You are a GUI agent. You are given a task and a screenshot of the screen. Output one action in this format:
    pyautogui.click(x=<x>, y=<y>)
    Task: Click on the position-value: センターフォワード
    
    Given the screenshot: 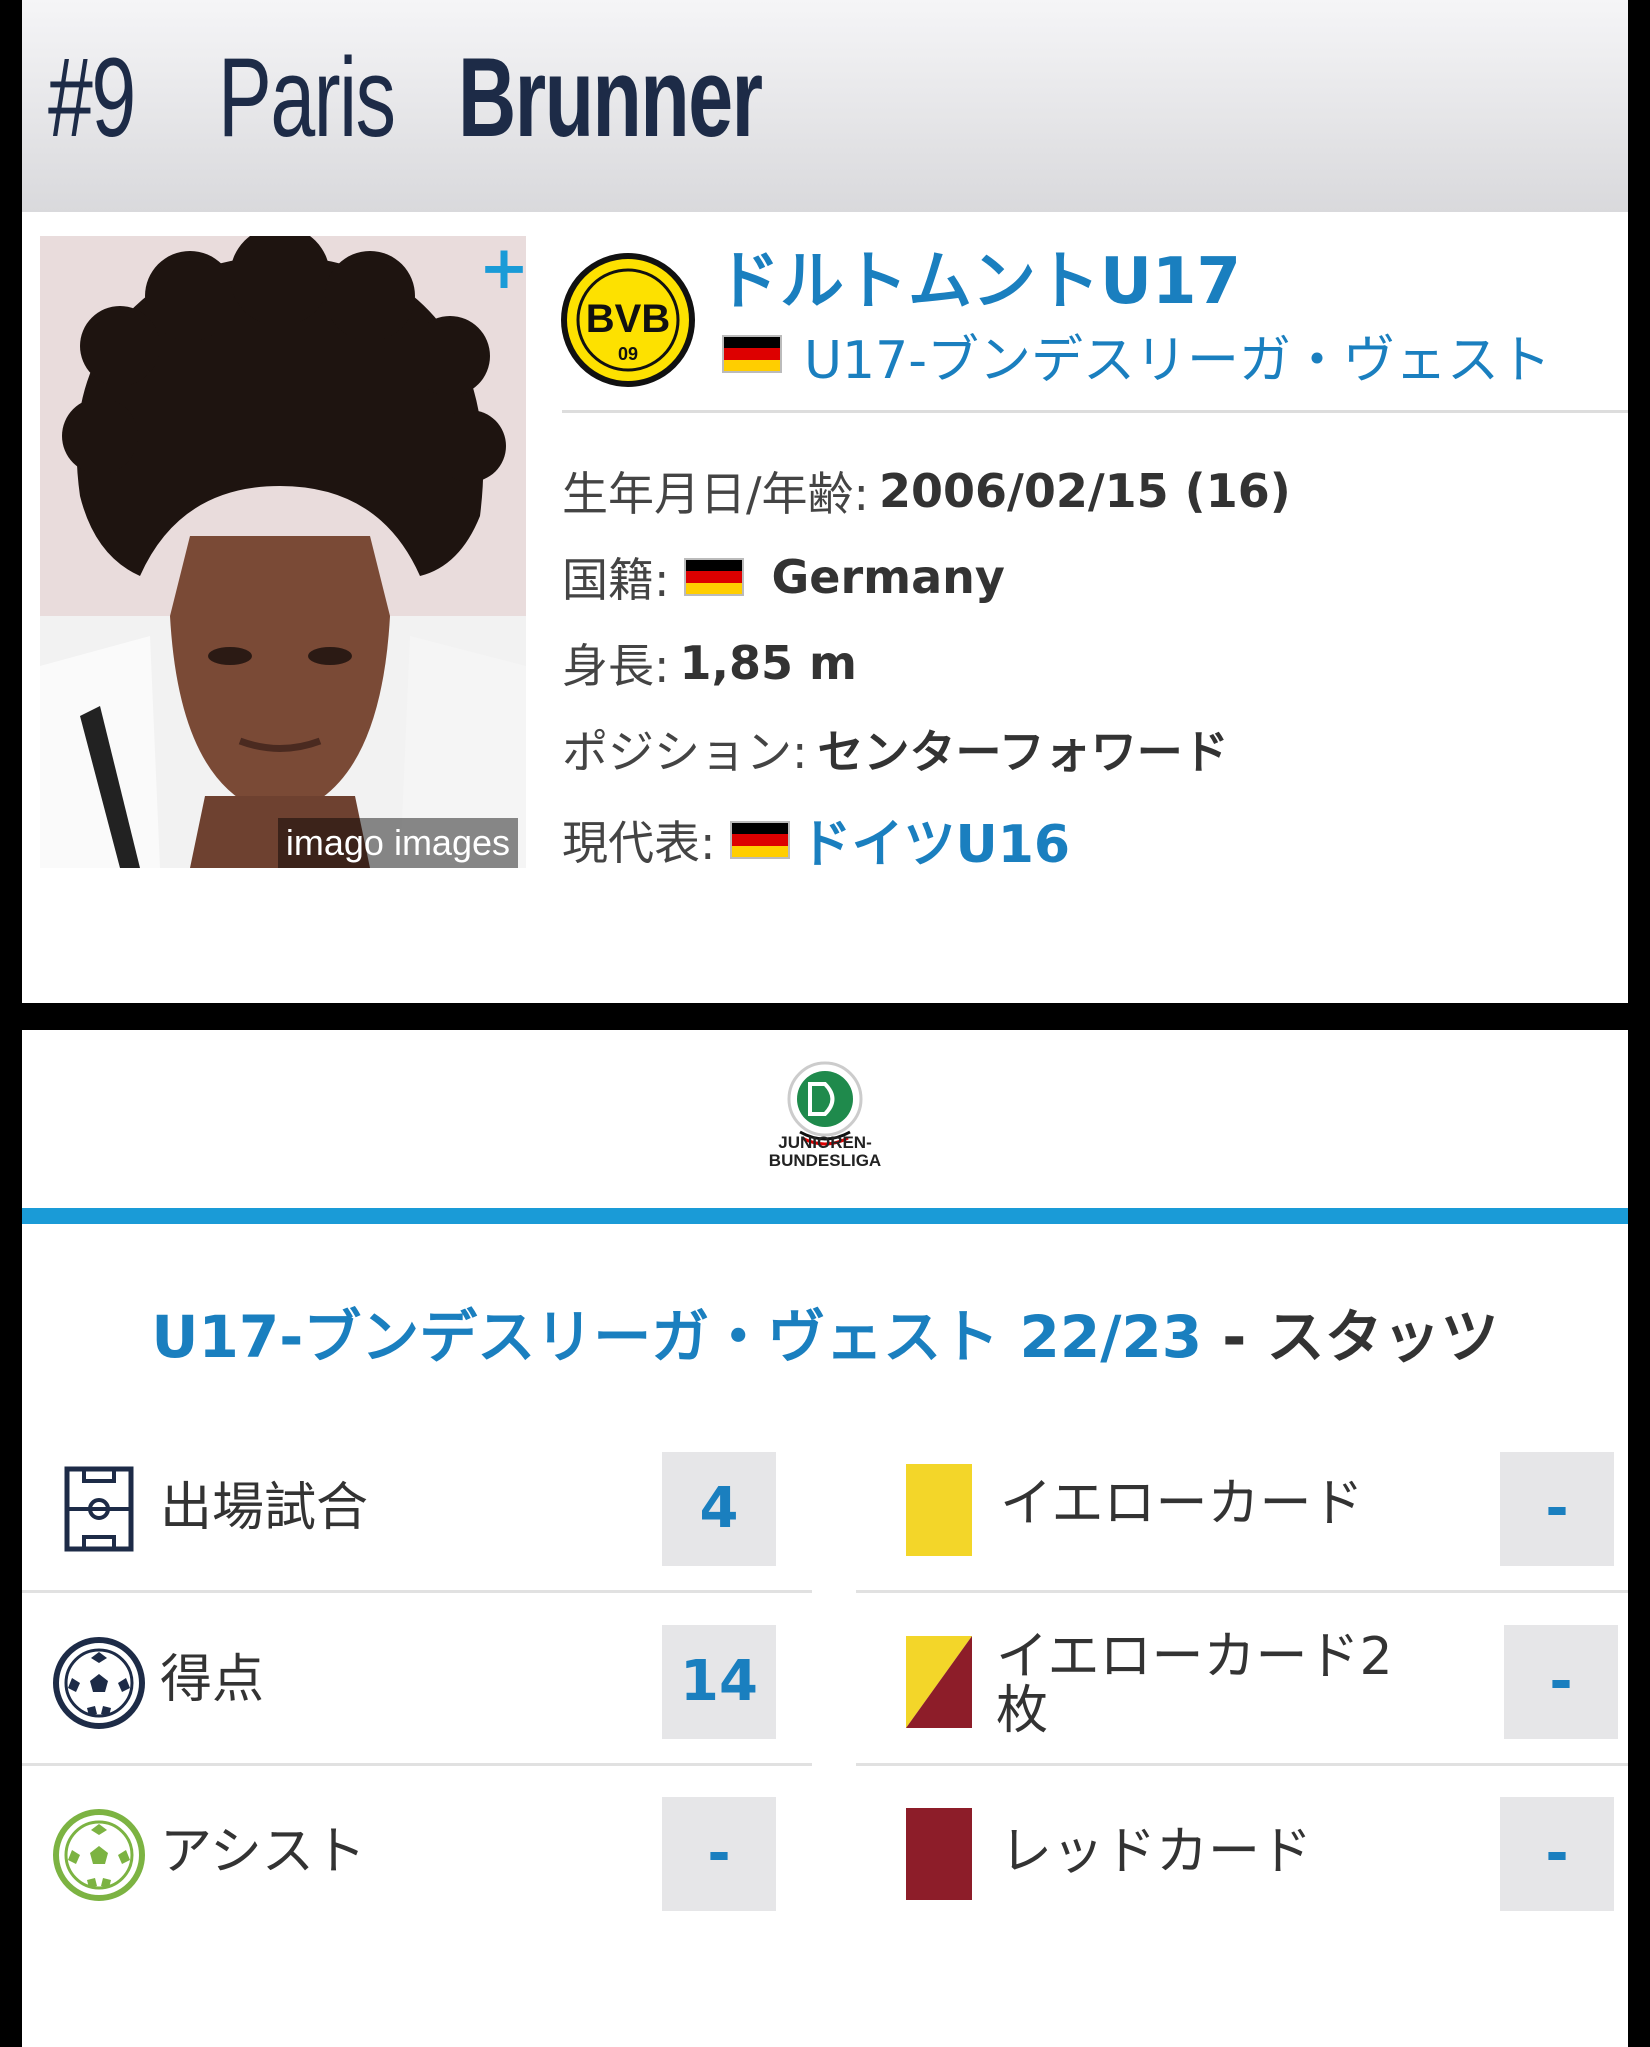 What is the action you would take?
    pyautogui.click(x=1023, y=752)
    